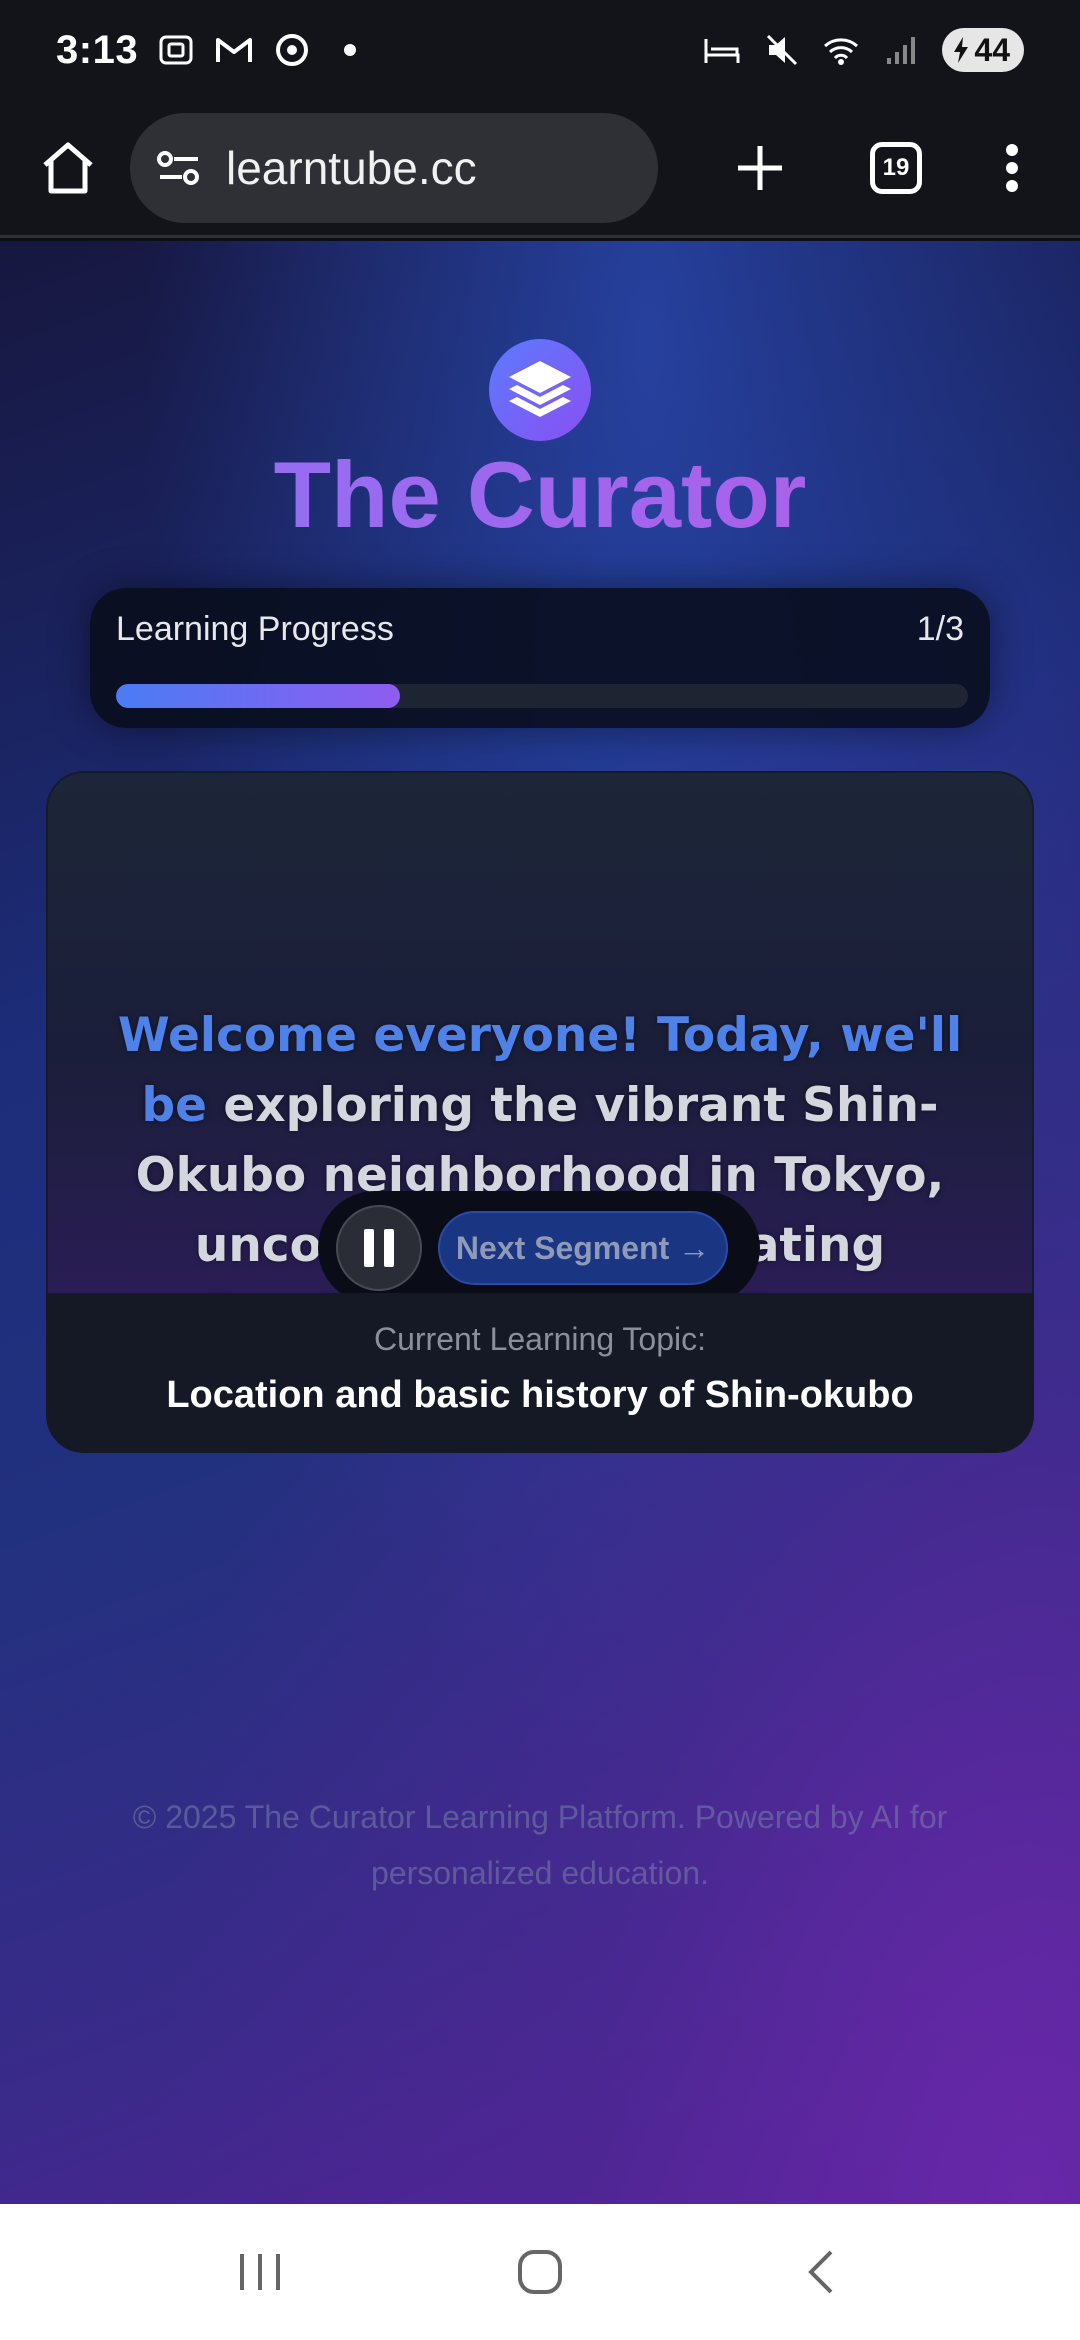  I want to click on home-button, so click(68, 168).